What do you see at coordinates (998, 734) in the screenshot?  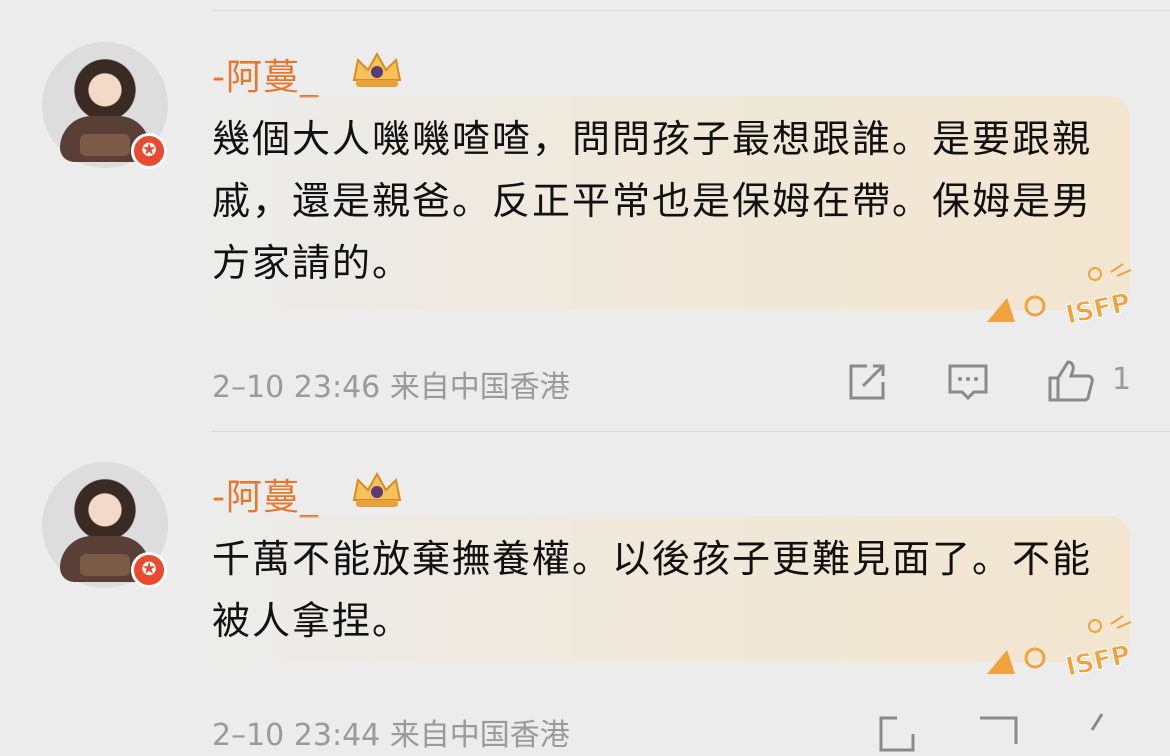 I see `reply-icon` at bounding box center [998, 734].